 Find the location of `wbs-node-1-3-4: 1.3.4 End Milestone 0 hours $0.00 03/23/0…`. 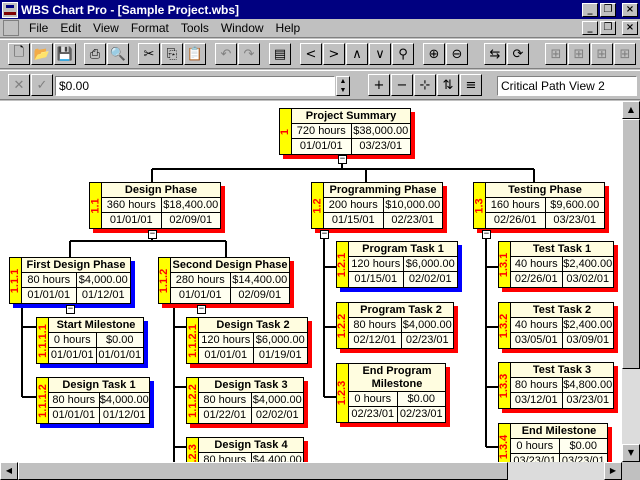

wbs-node-1-3-4: 1.3.4 End Milestone 0 hours $0.00 03/23/0… is located at coordinates (553, 442).